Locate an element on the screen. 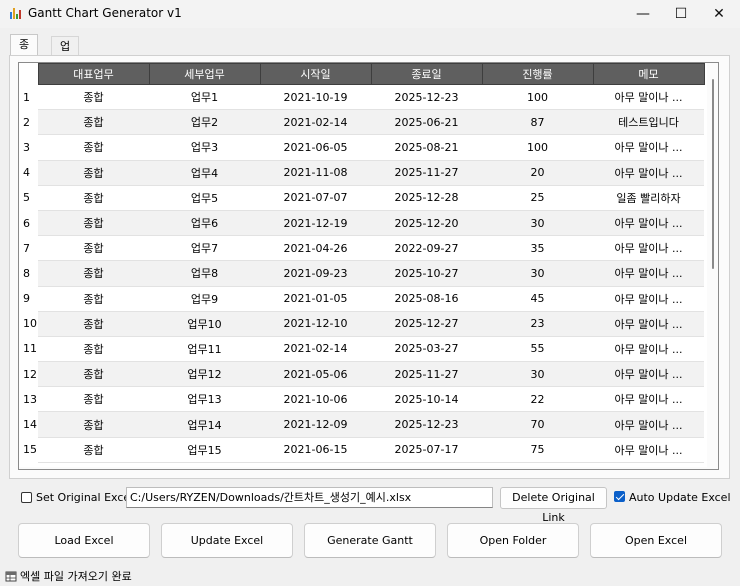 Image resolution: width=740 pixels, height=586 pixels. column-header: 진행률 is located at coordinates (537, 74).